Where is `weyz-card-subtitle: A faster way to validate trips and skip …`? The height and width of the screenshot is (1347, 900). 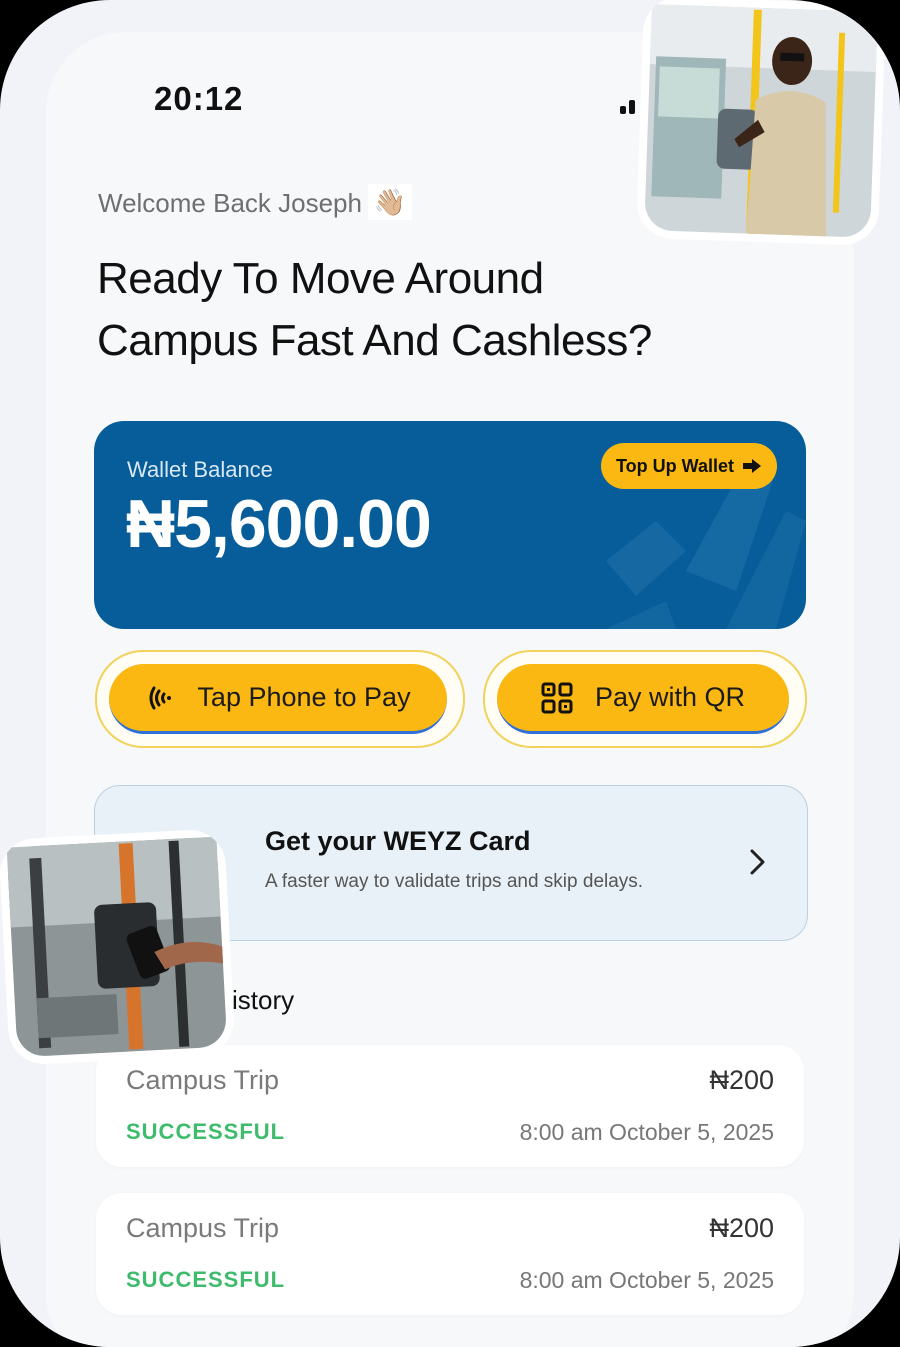 weyz-card-subtitle: A faster way to validate trips and skip … is located at coordinates (454, 881).